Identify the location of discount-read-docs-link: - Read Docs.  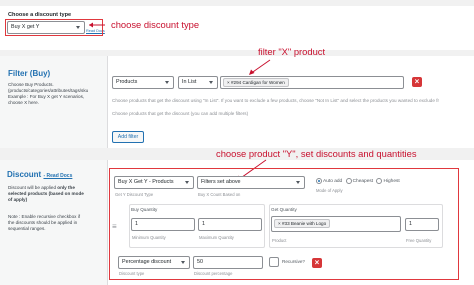
(57, 176).